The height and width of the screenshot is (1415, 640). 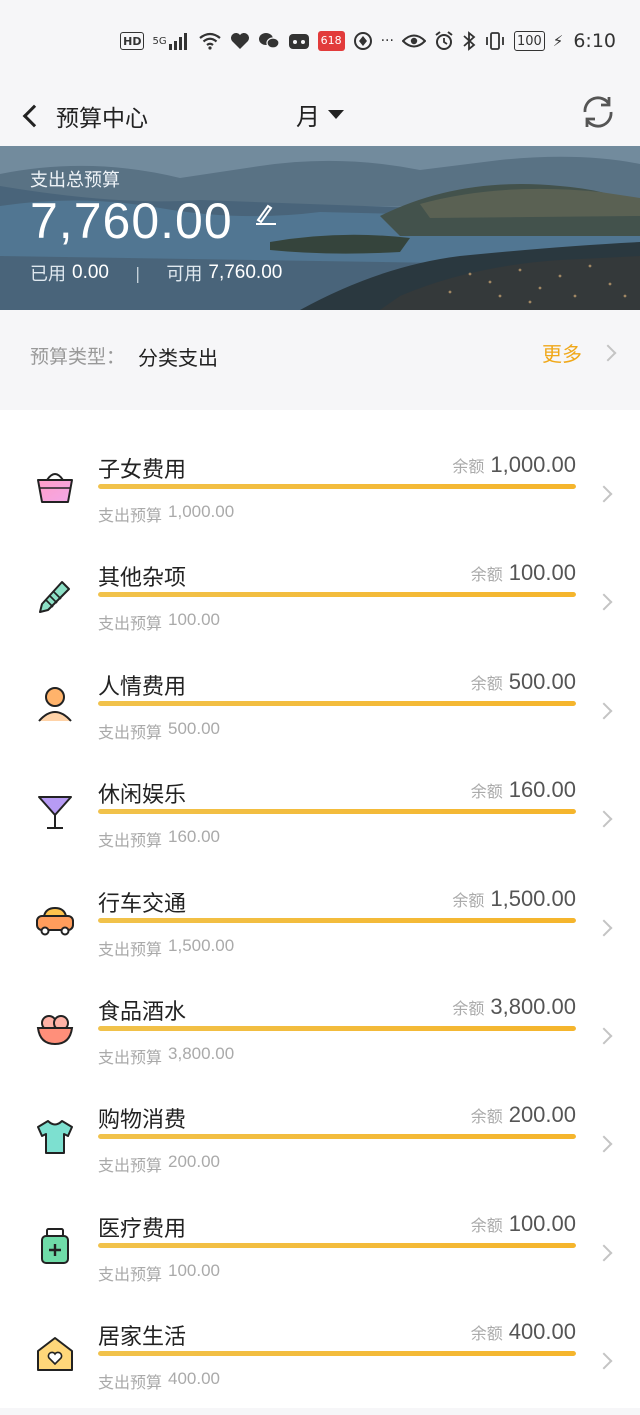 What do you see at coordinates (413, 41) in the screenshot?
I see `eye-icon` at bounding box center [413, 41].